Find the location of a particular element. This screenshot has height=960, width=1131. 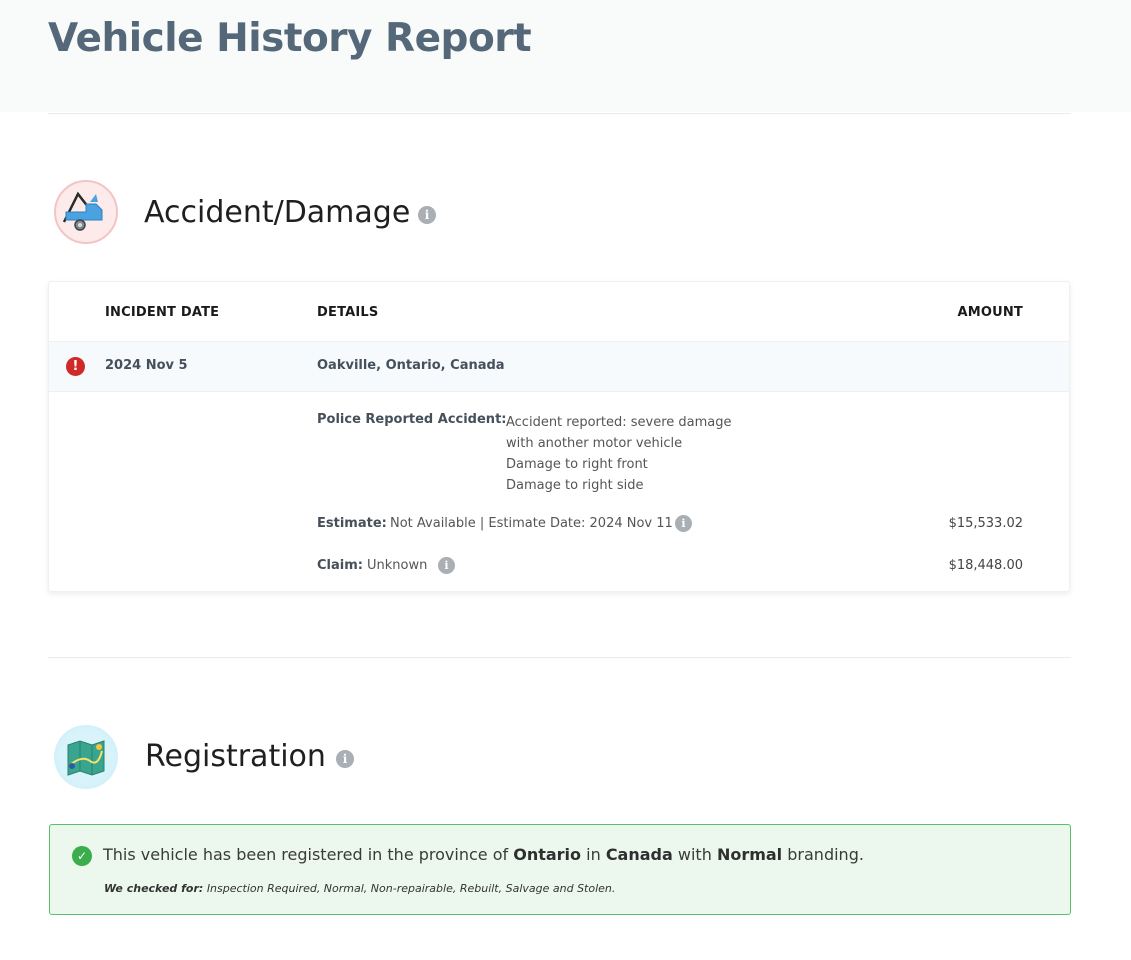

police-report-line: Damage to right side is located at coordinates (575, 485).